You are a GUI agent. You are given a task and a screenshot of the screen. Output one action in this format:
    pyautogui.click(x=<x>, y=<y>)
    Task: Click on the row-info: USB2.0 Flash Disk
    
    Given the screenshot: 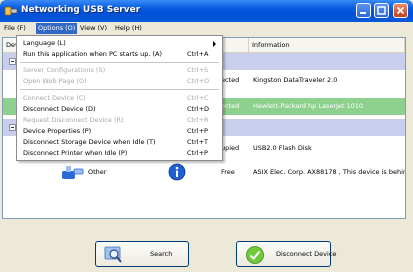 What is the action you would take?
    pyautogui.click(x=282, y=148)
    